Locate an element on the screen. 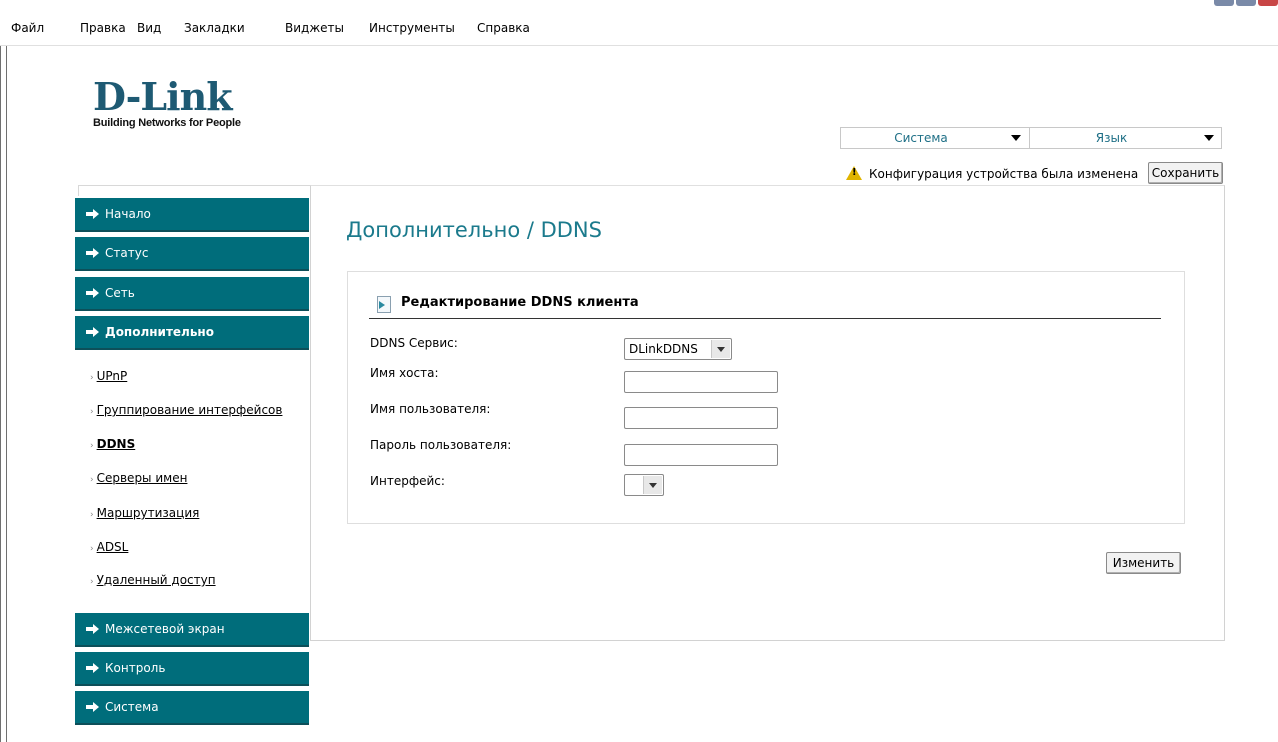 This screenshot has height=742, width=1278. sidebar-subitem-label: ADSL is located at coordinates (112, 547).